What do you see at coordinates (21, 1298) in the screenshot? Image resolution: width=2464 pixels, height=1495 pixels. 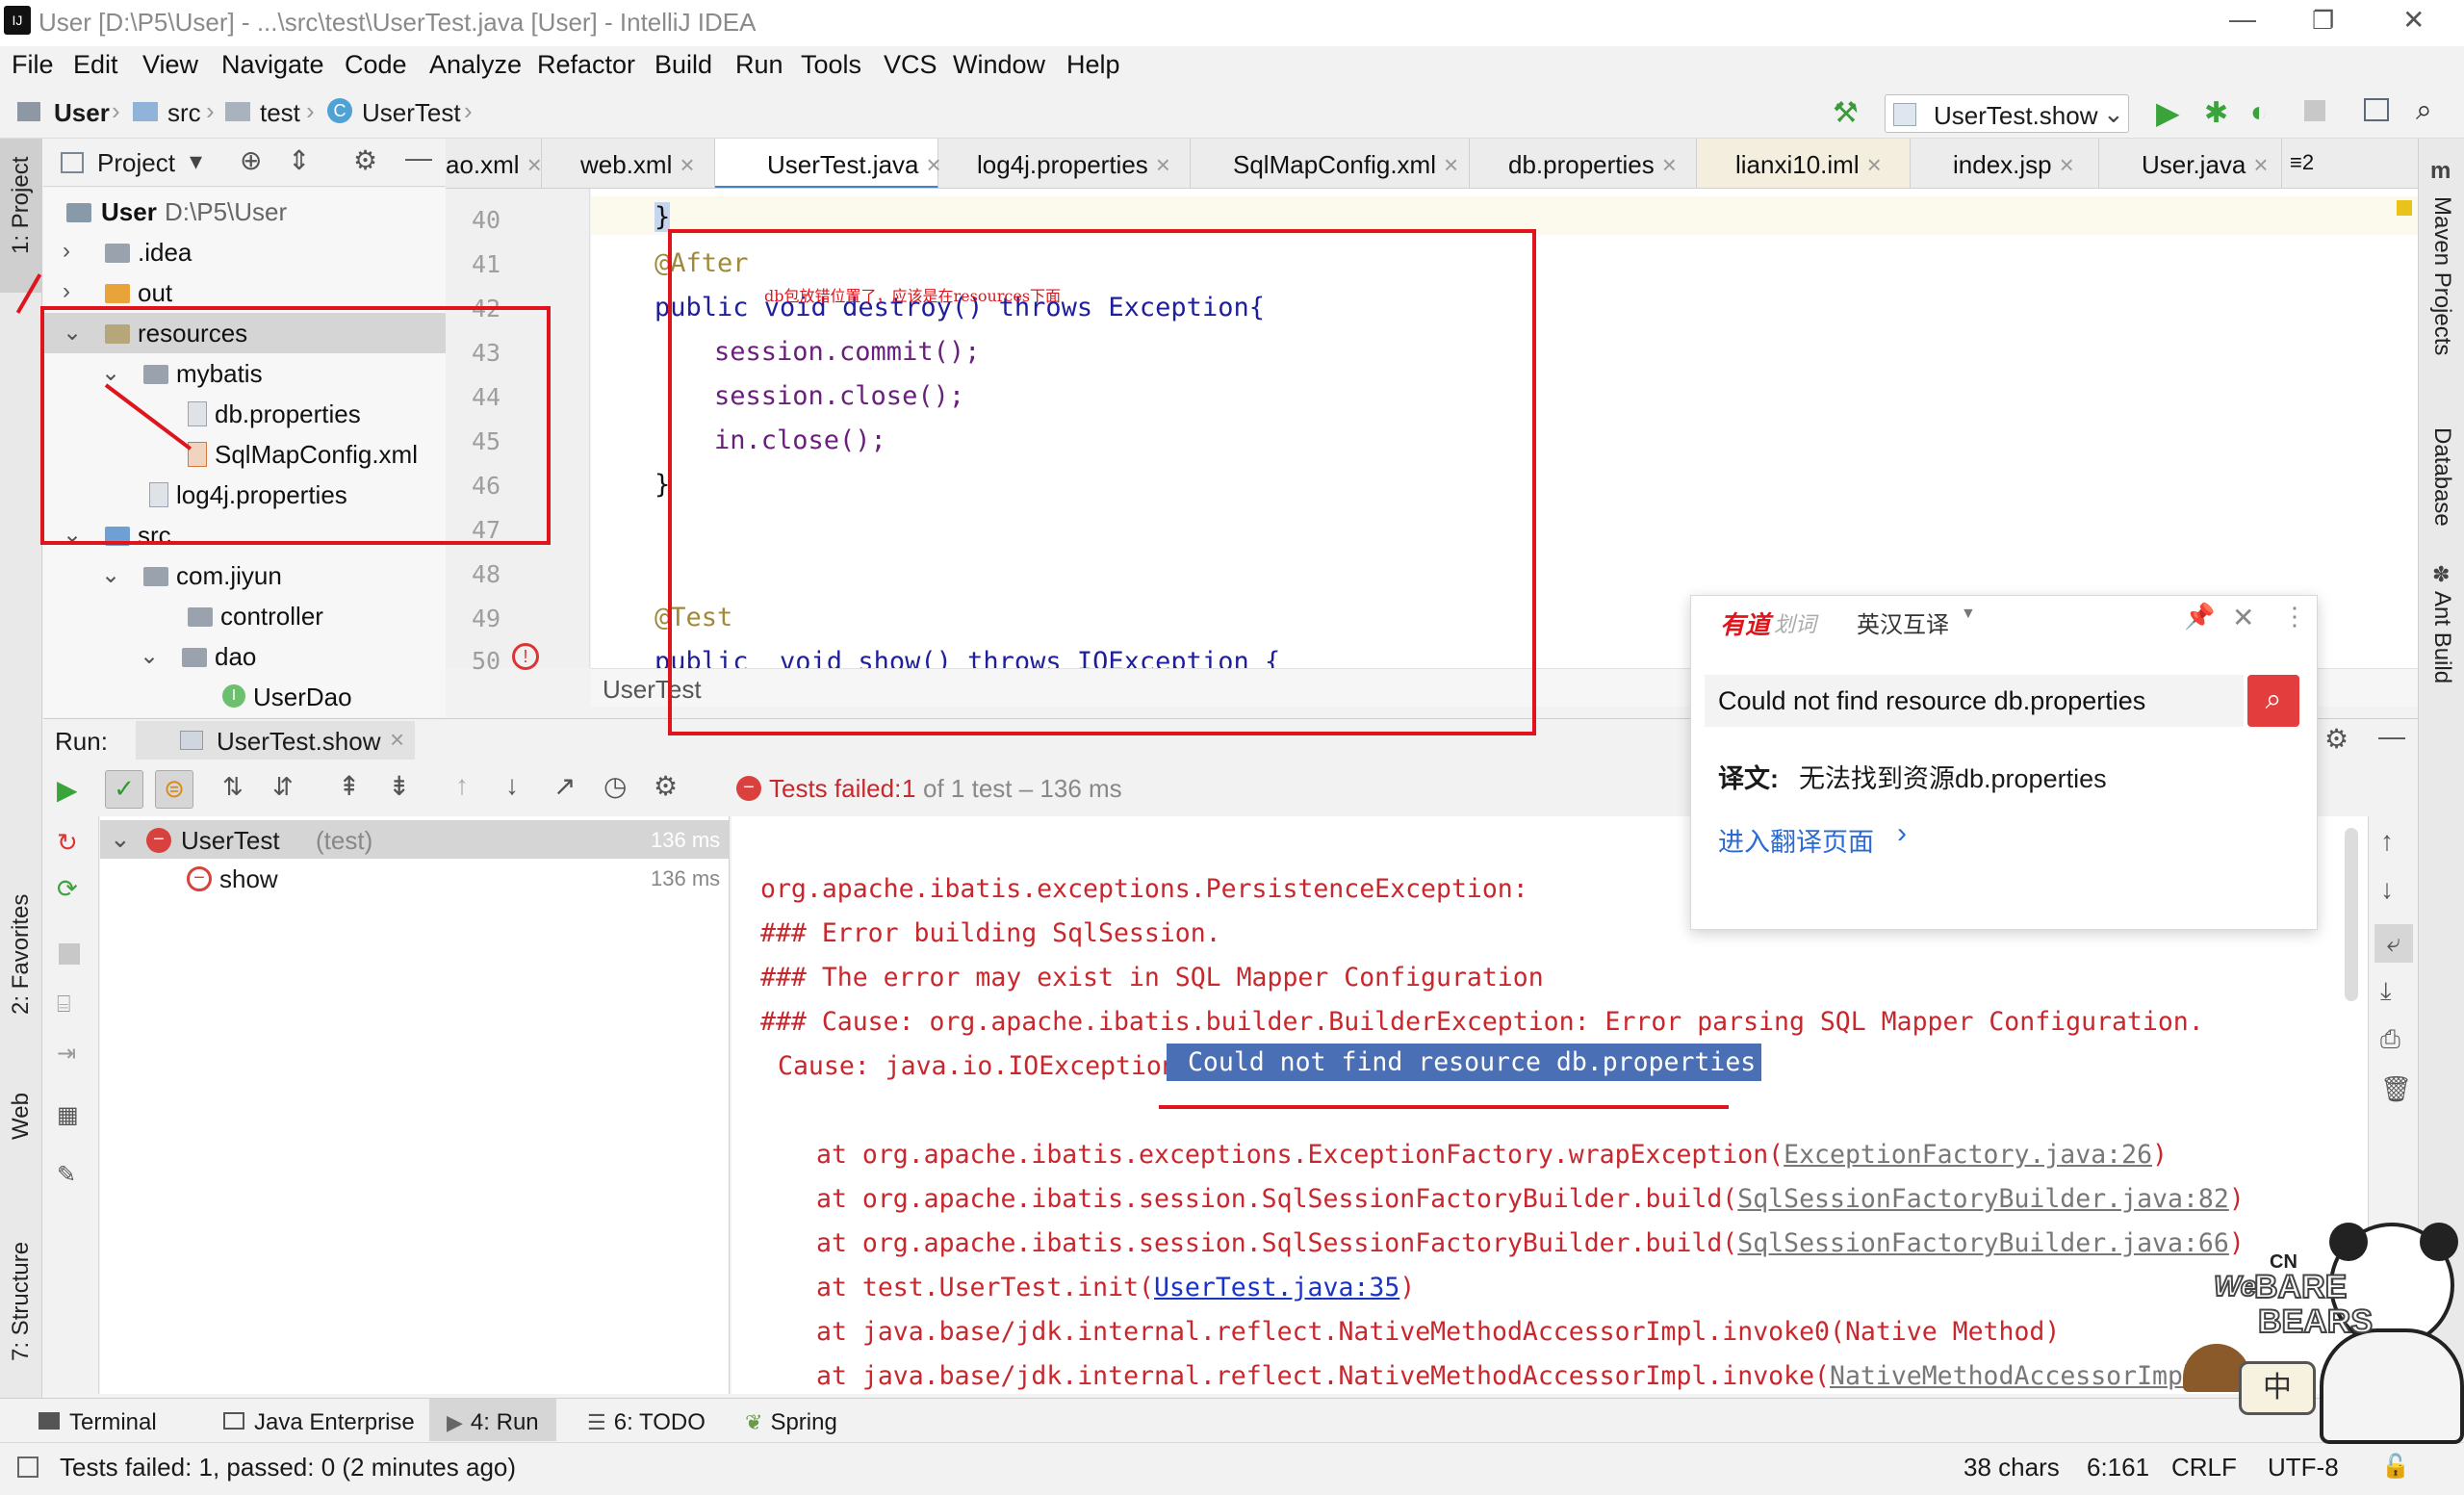 I see `structure-tool-tab: 7: Structure` at bounding box center [21, 1298].